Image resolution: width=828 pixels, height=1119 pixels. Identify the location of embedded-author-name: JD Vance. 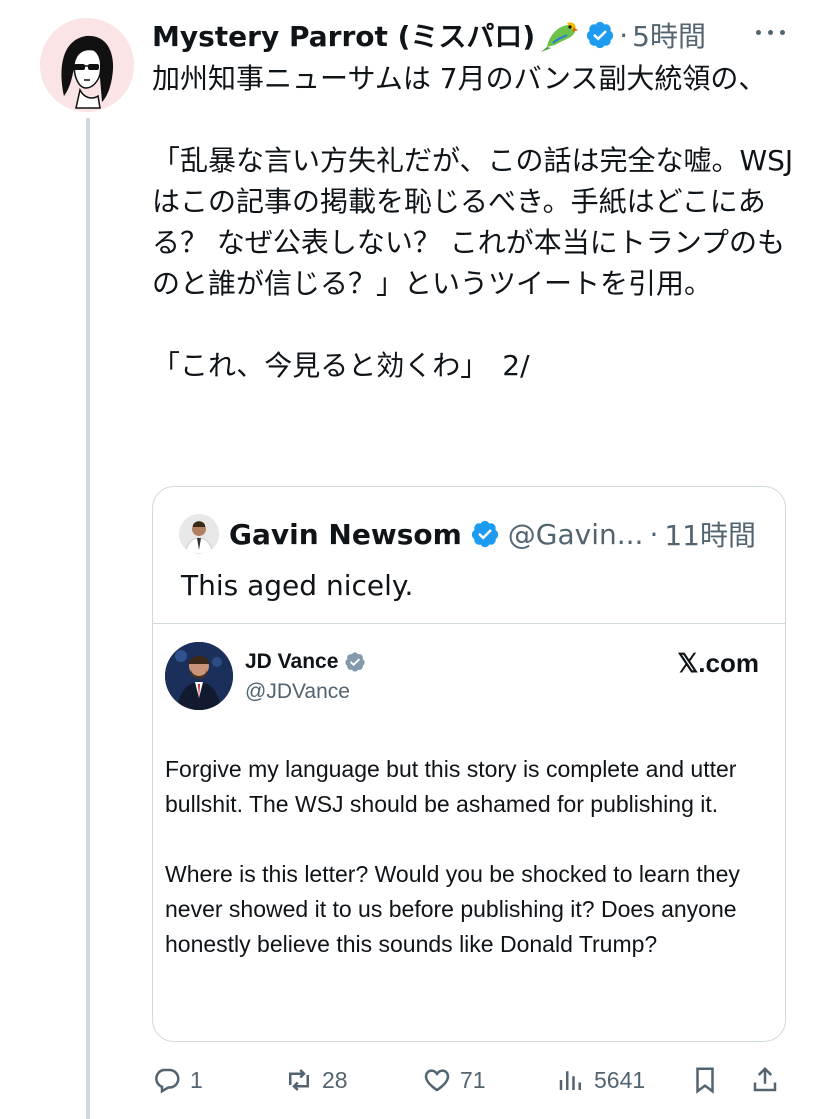
(305, 662).